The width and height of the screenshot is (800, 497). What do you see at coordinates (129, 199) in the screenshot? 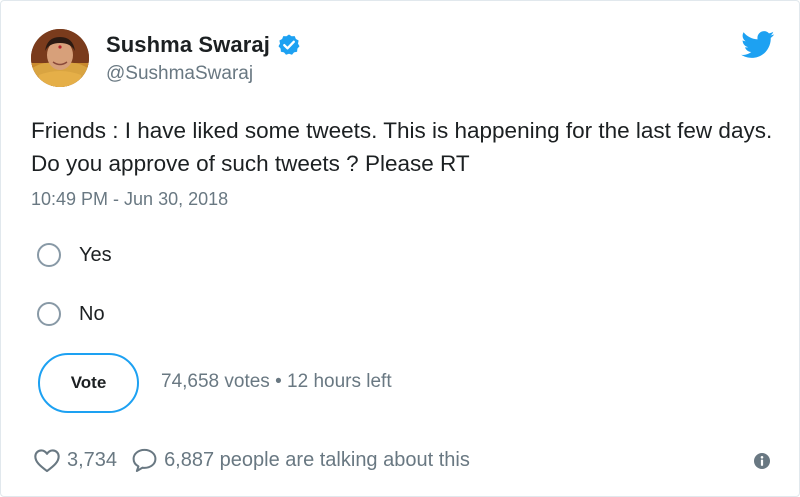
I see `tweet-timestamp: 10:49 PM - Jun 30, 2018` at bounding box center [129, 199].